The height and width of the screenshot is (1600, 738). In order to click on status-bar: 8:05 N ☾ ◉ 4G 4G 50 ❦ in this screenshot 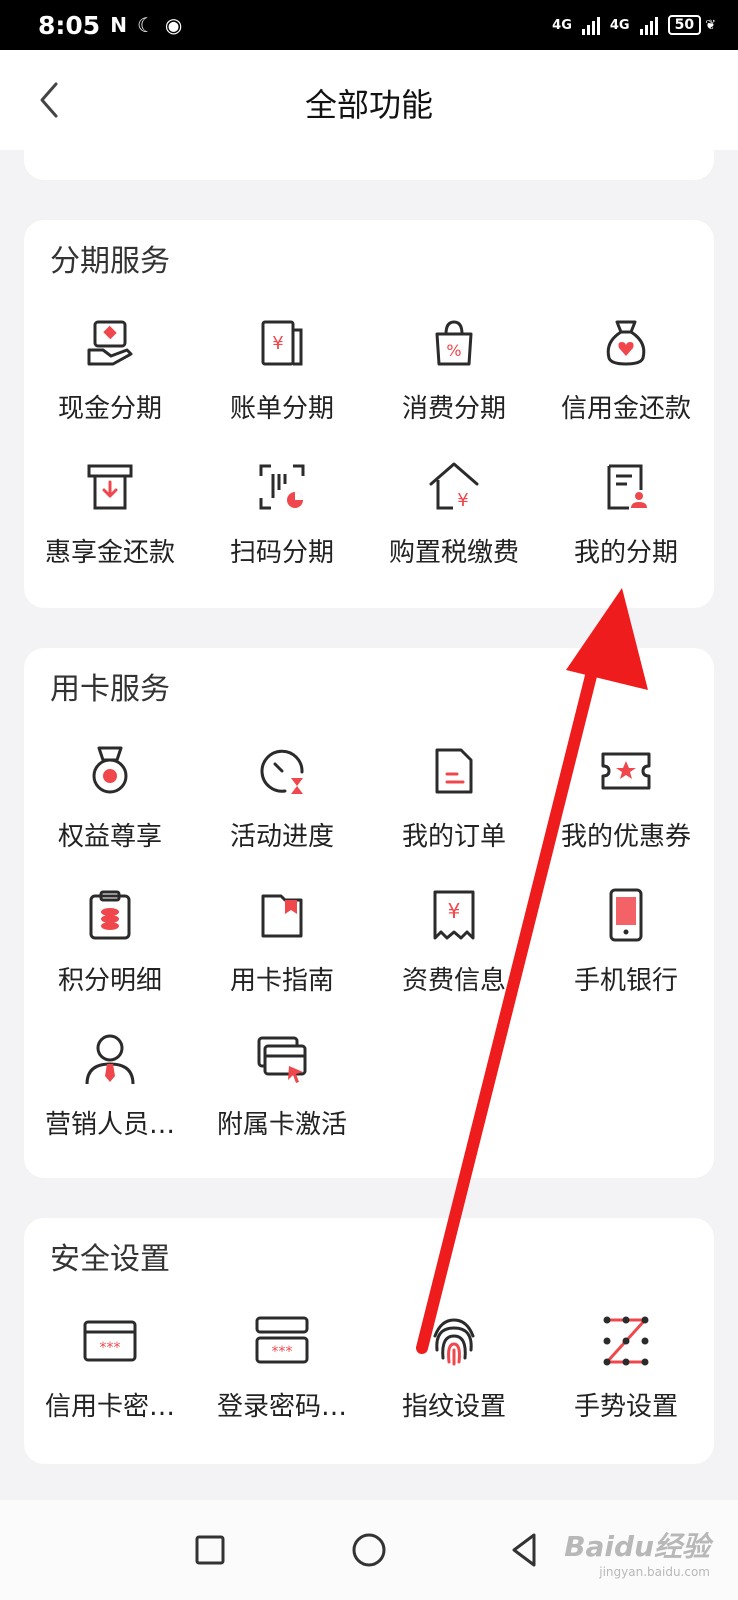, I will do `click(369, 25)`.